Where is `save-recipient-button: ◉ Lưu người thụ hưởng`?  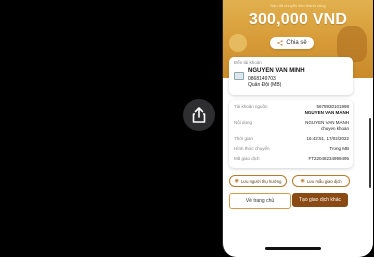
save-recipient-button: ◉ Lưu người thụ hưởng is located at coordinates (258, 181).